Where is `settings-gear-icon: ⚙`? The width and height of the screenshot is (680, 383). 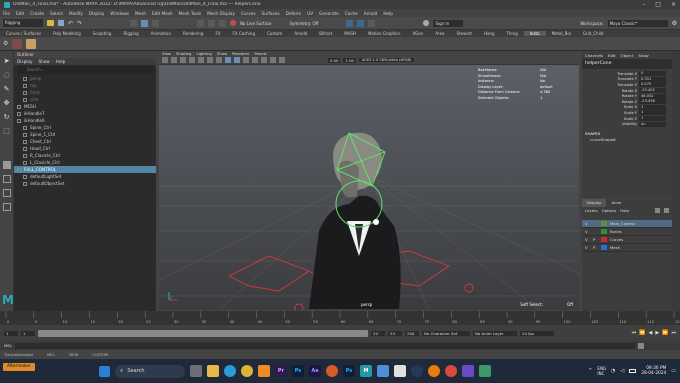 settings-gear-icon: ⚙ is located at coordinates (674, 23).